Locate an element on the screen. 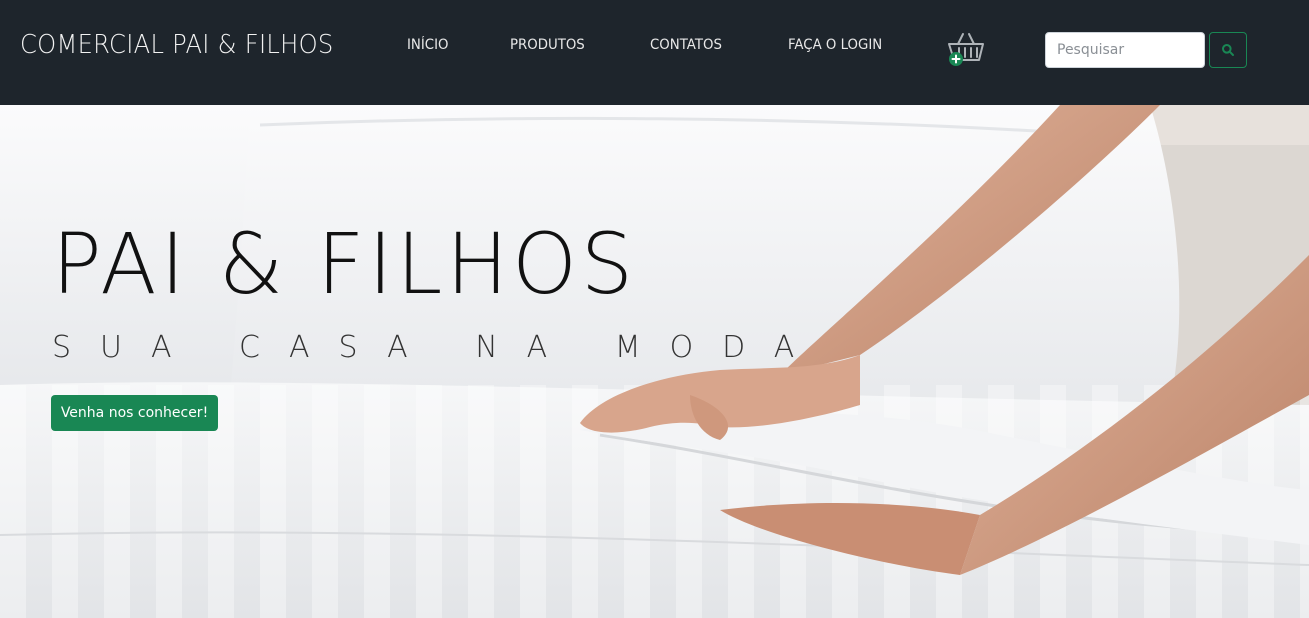 This screenshot has width=1309, height=618. hero-title: PAI & FILHOS is located at coordinates (344, 264).